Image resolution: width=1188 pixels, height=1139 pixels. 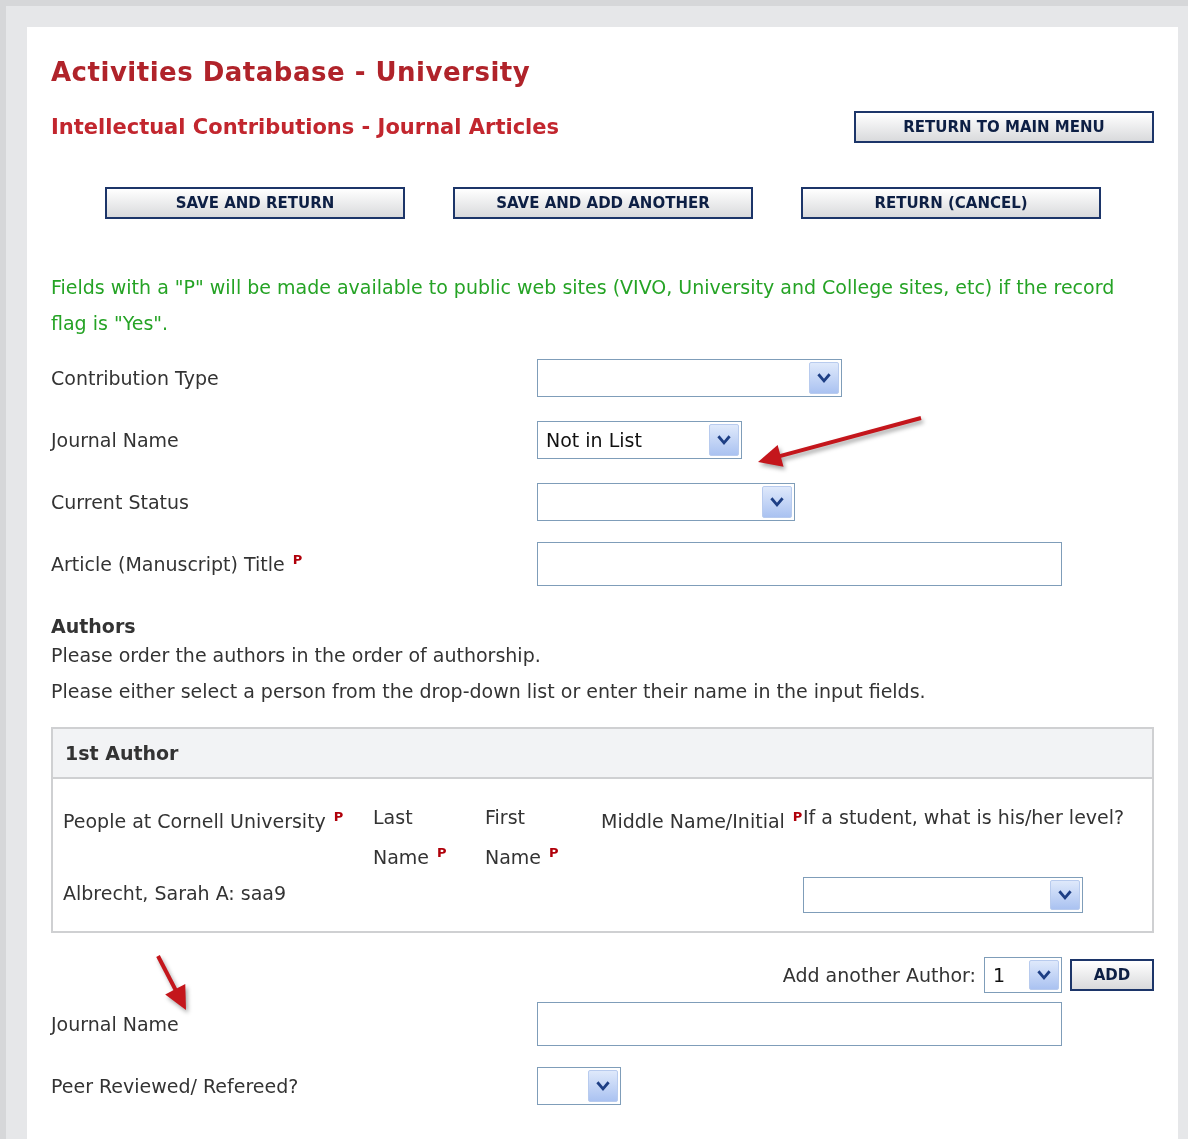 I want to click on author-count-dropdown: 1, so click(x=1023, y=975).